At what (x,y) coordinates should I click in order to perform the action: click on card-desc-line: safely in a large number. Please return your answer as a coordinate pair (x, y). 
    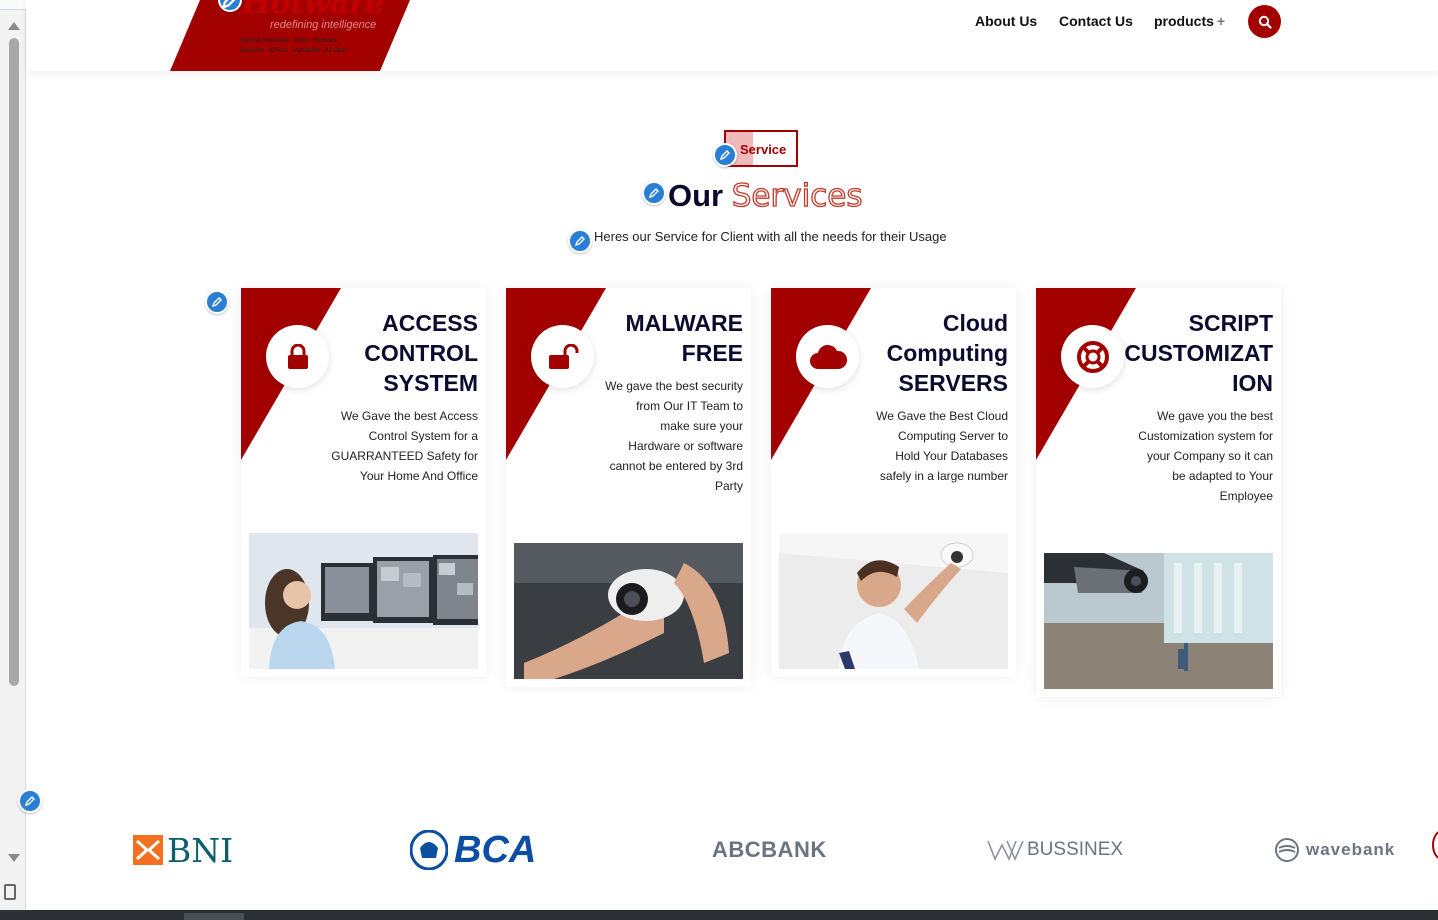
    Looking at the image, I should click on (943, 476).